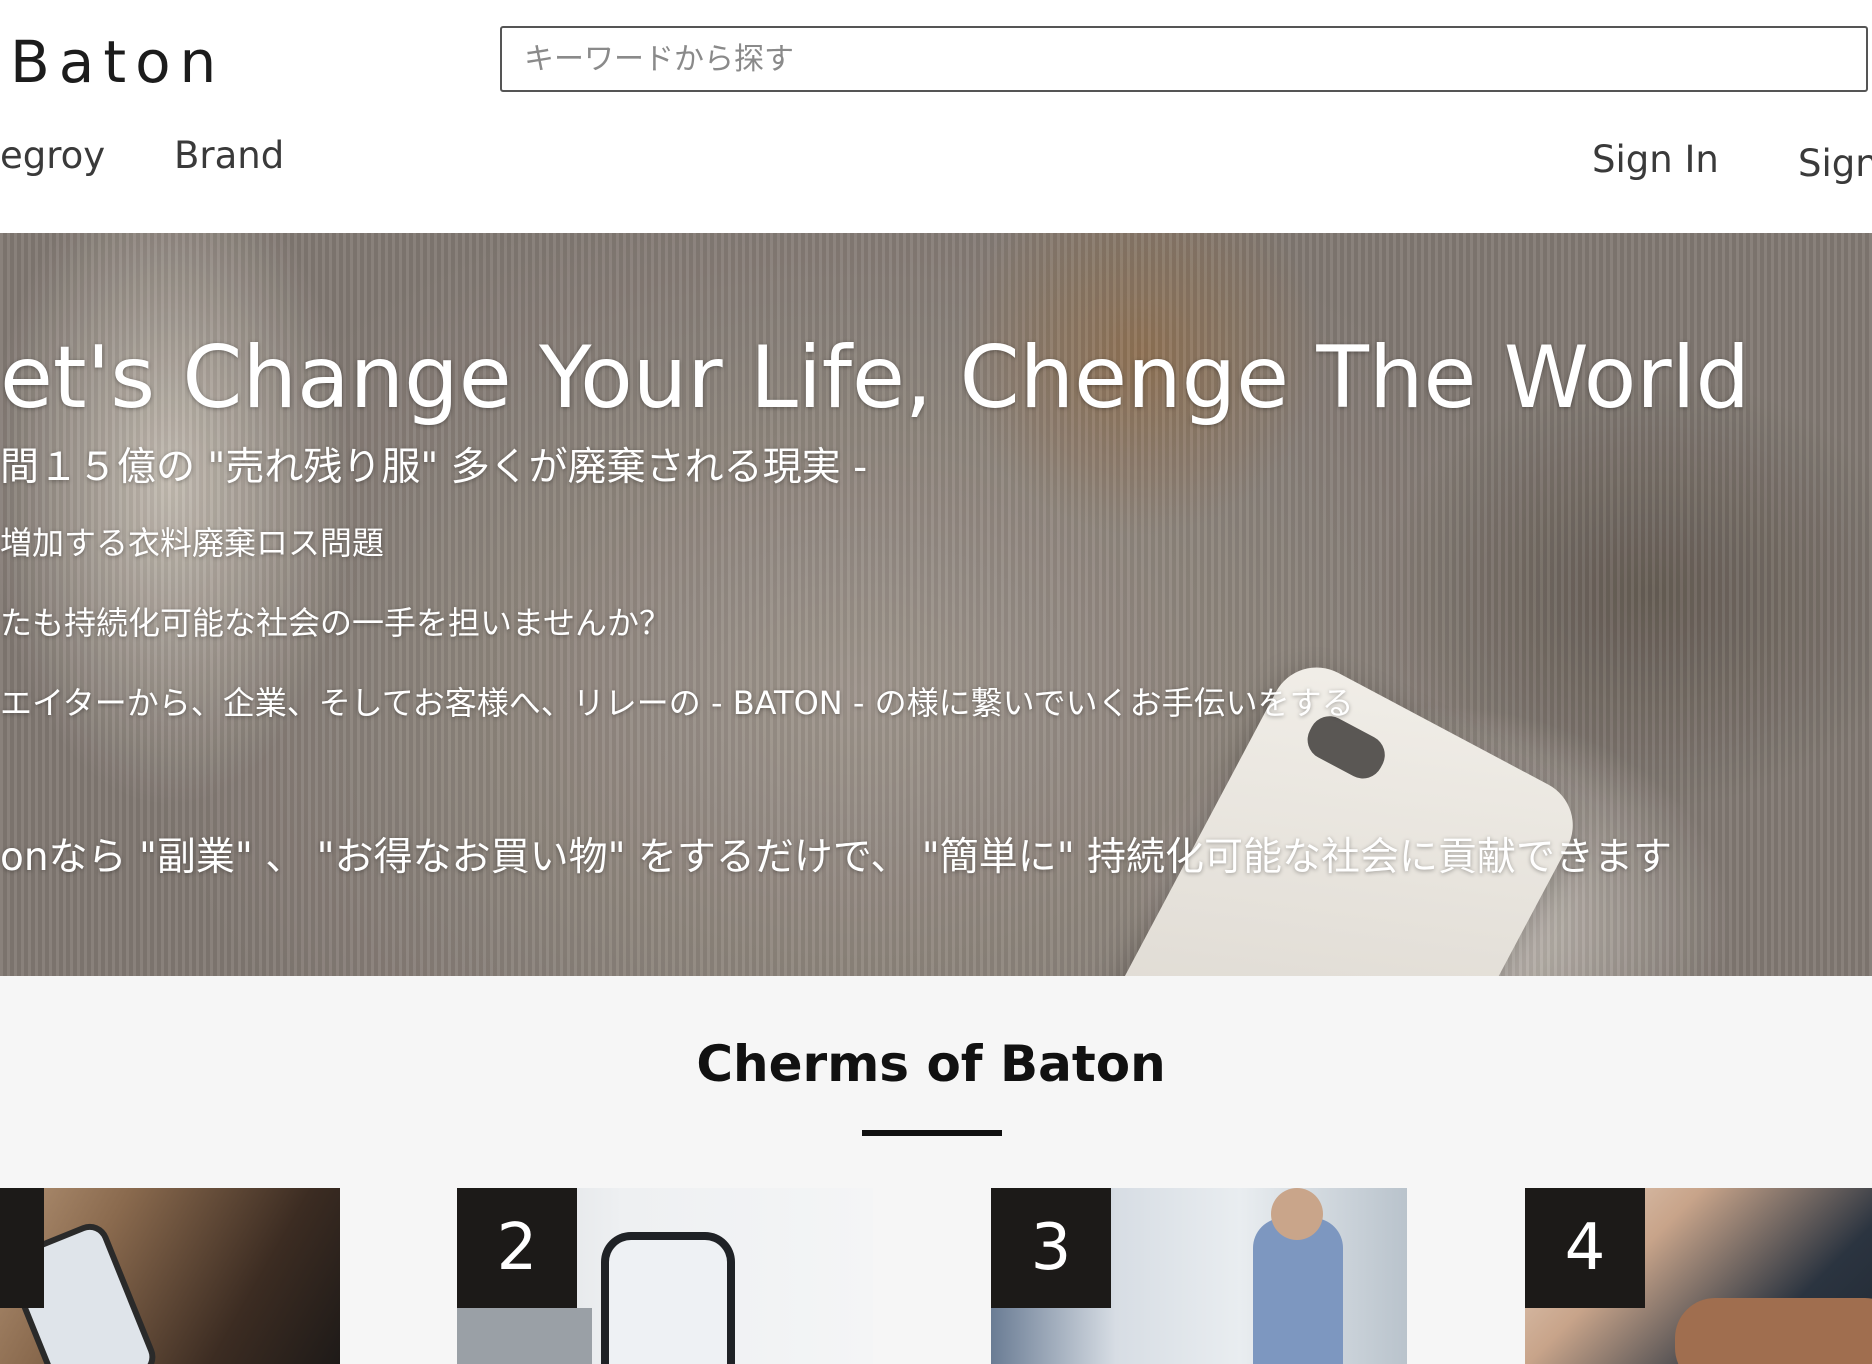  I want to click on hero-line-1: 増加する衣料廃棄ロス問題, so click(192, 543).